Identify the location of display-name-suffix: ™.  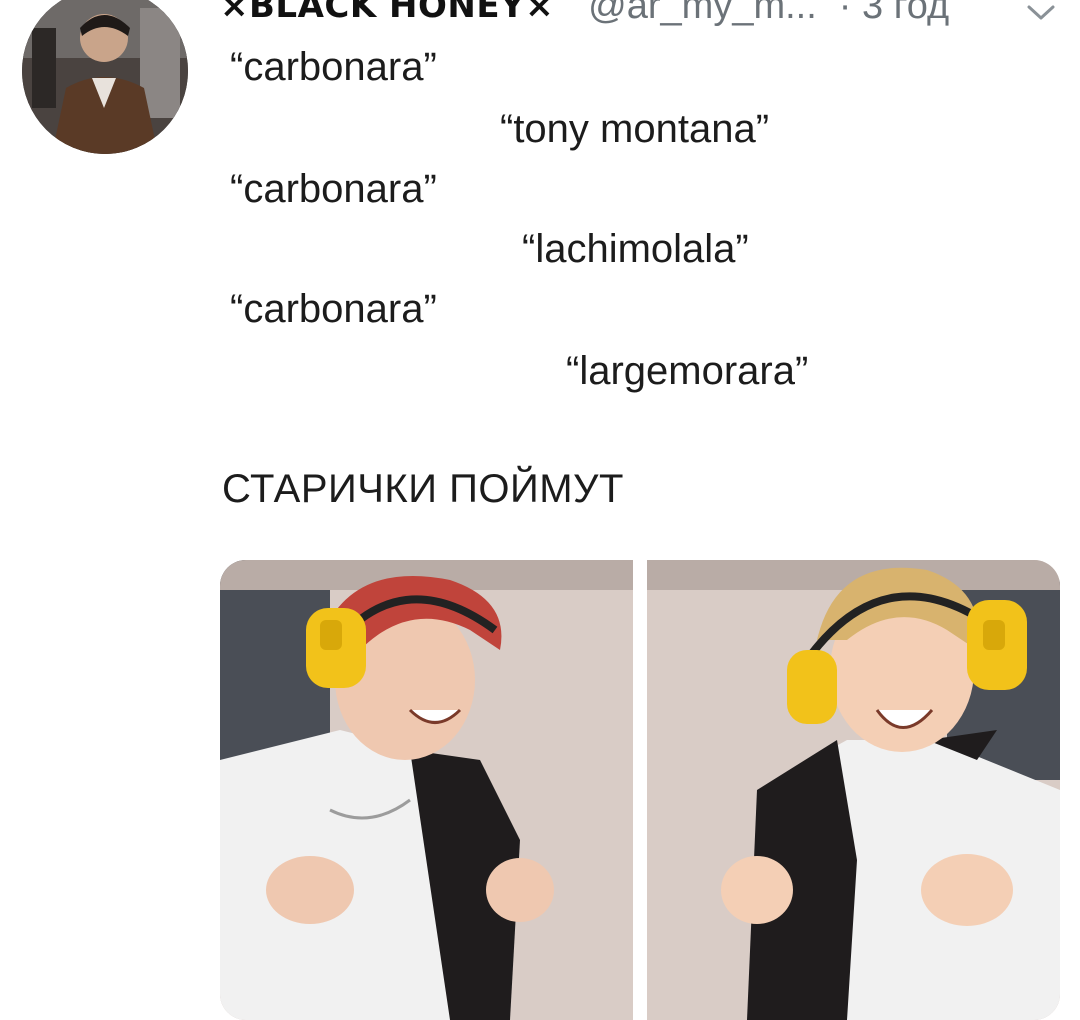
(563, 2).